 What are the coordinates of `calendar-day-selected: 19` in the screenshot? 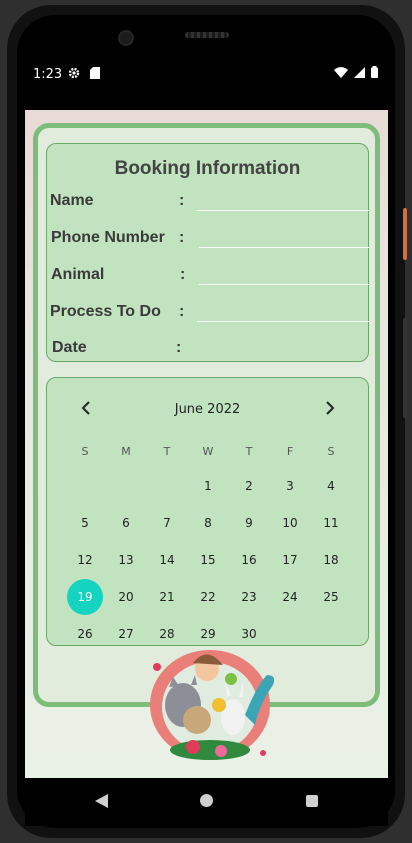 It's located at (85, 597).